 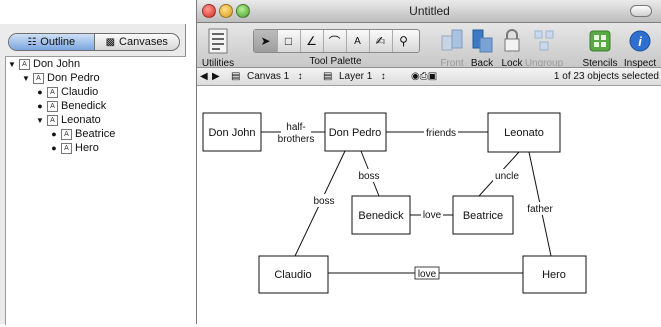 I want to click on text-a-icon: A, so click(x=357, y=41).